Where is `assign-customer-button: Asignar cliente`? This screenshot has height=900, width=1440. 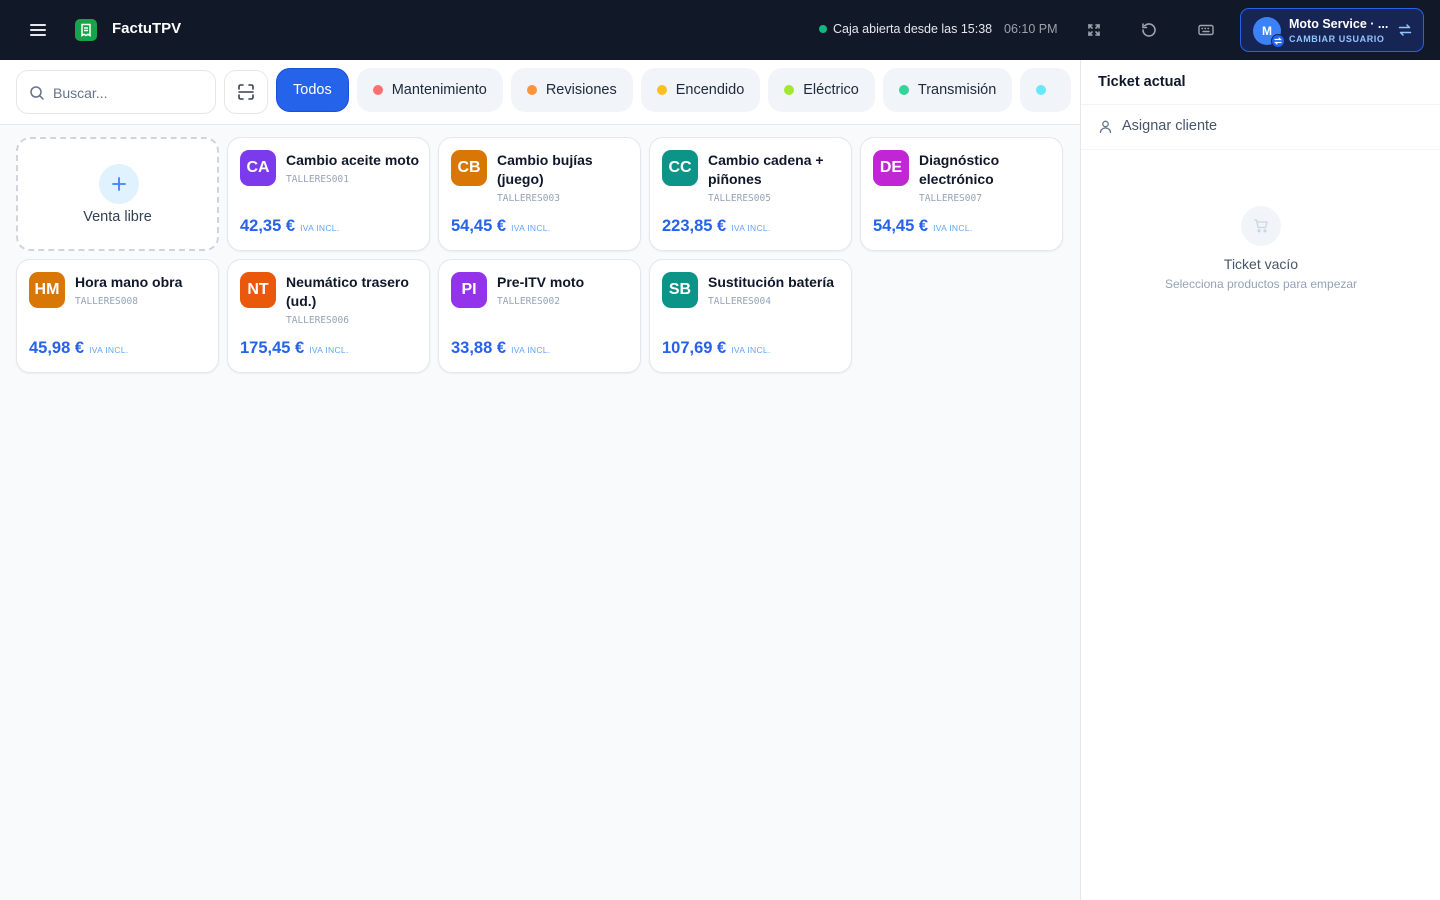 assign-customer-button: Asignar cliente is located at coordinates (1157, 126).